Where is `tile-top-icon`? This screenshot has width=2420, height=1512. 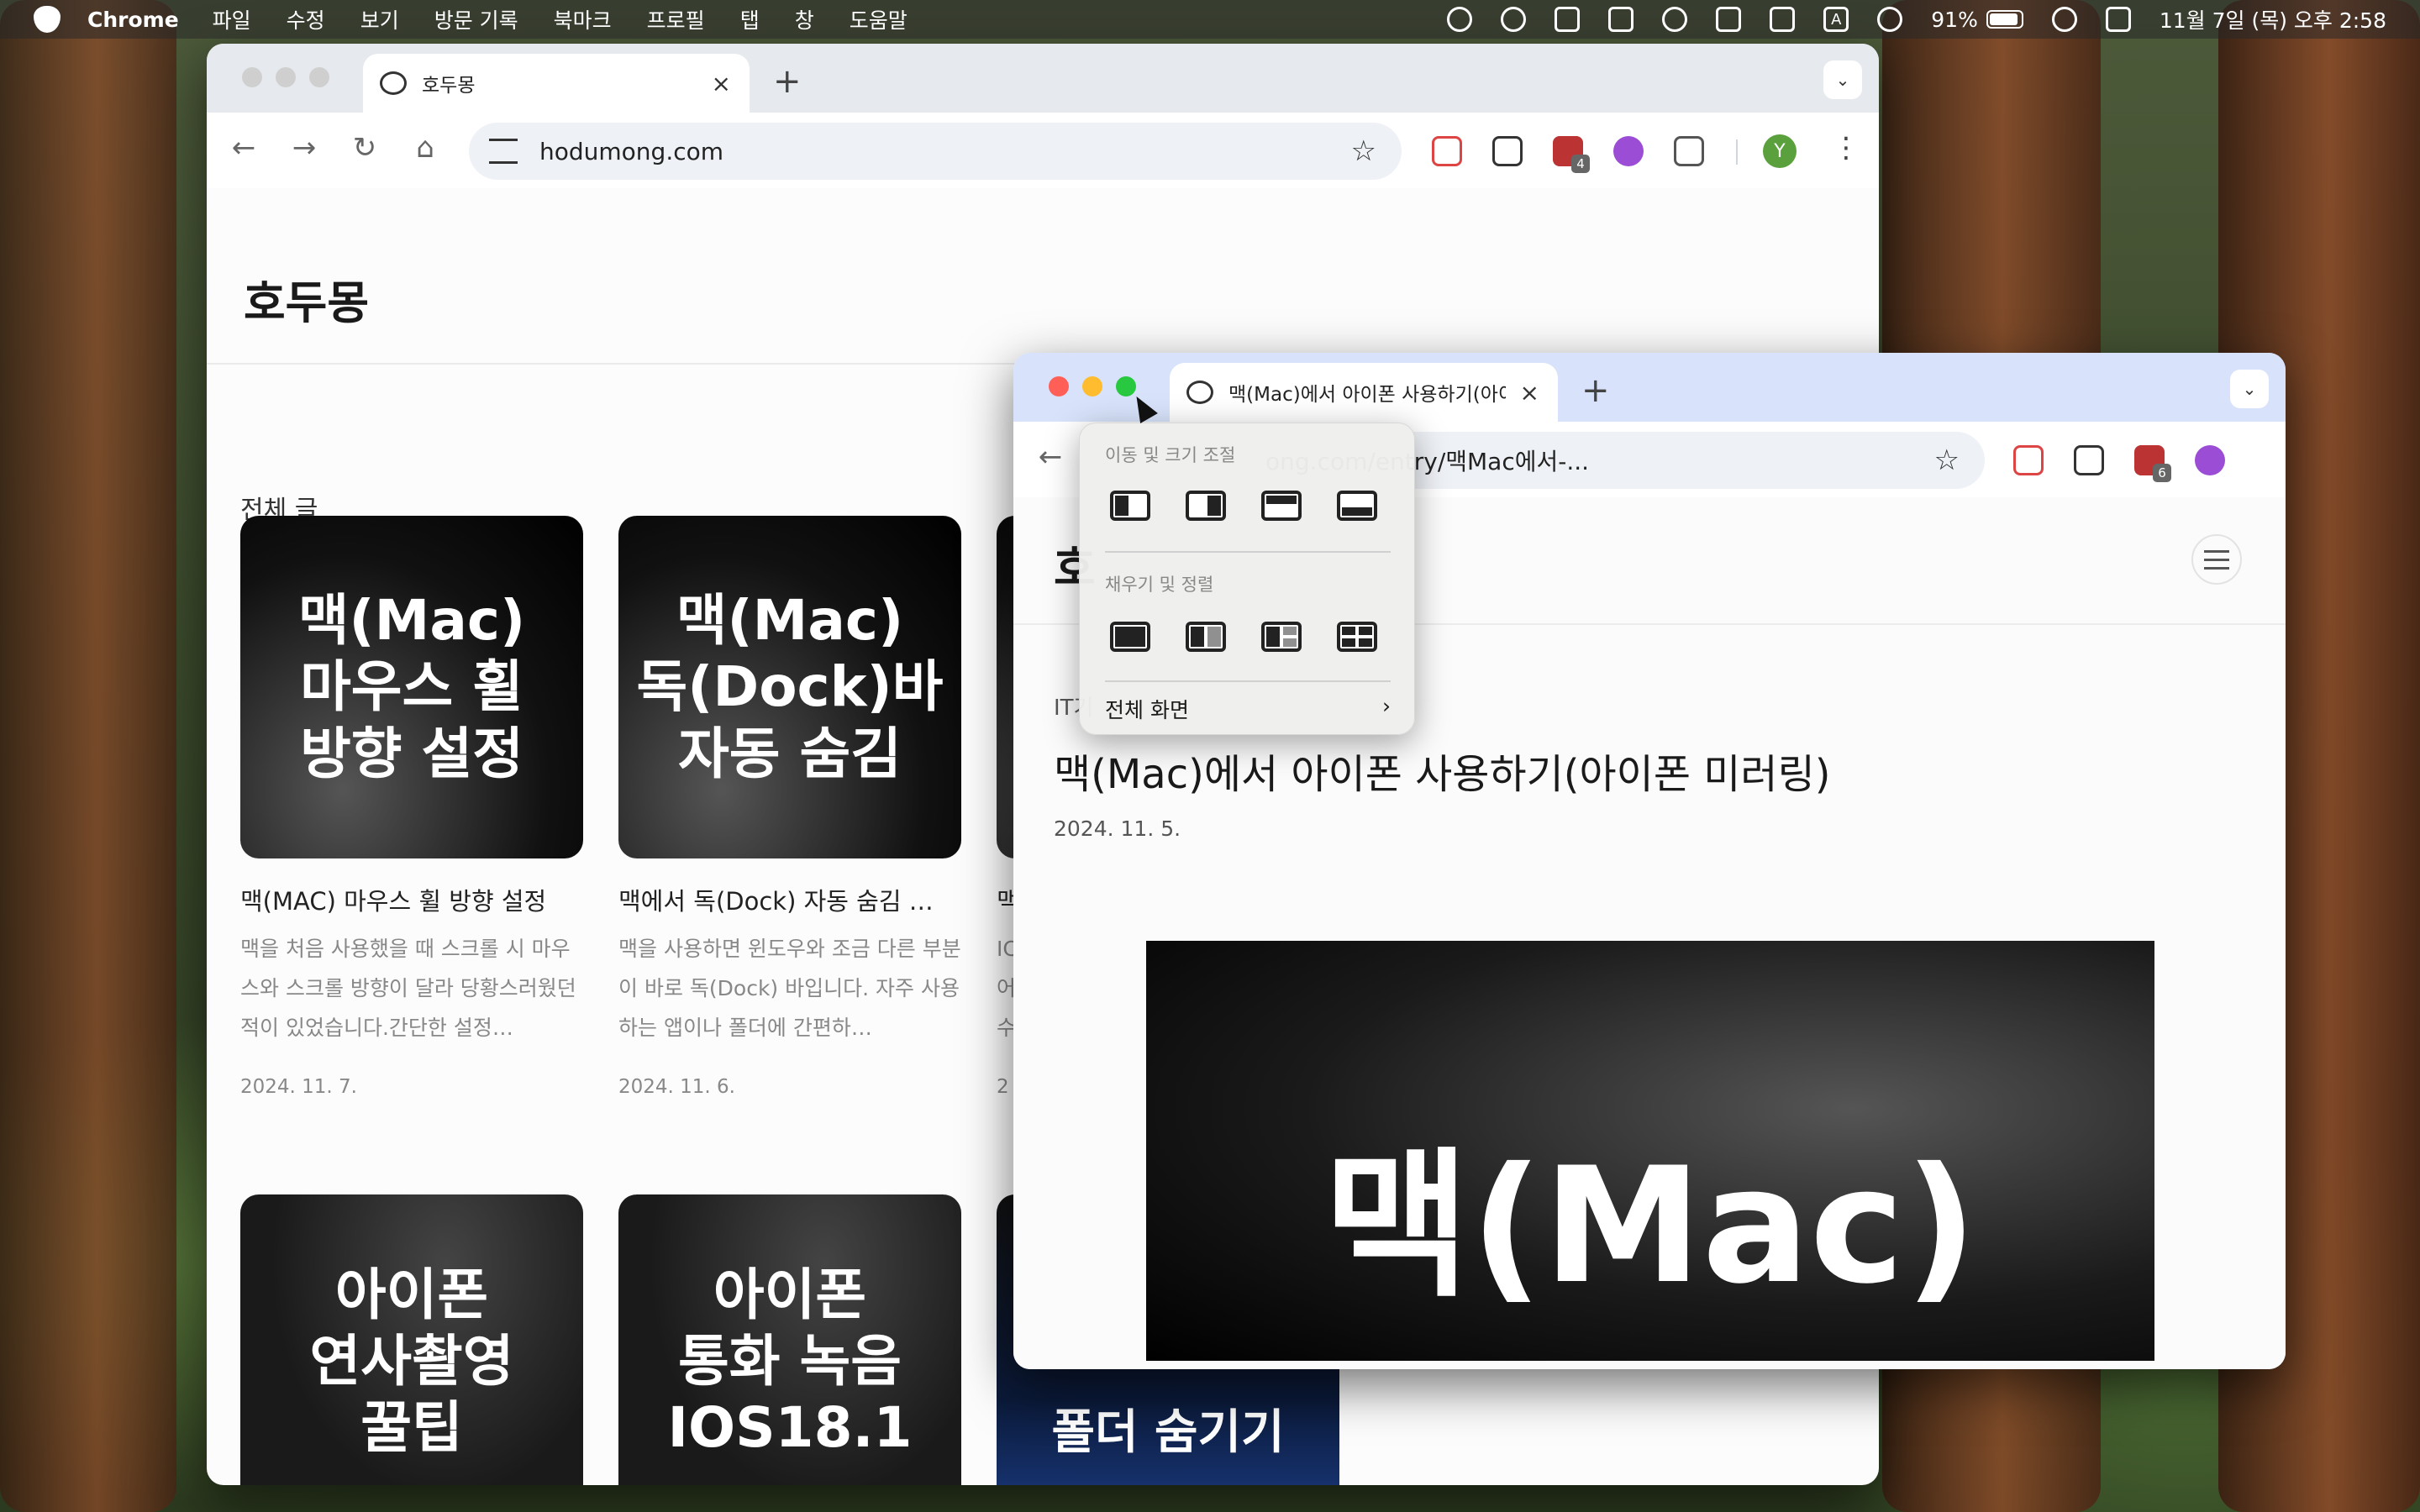
tile-top-icon is located at coordinates (1282, 506).